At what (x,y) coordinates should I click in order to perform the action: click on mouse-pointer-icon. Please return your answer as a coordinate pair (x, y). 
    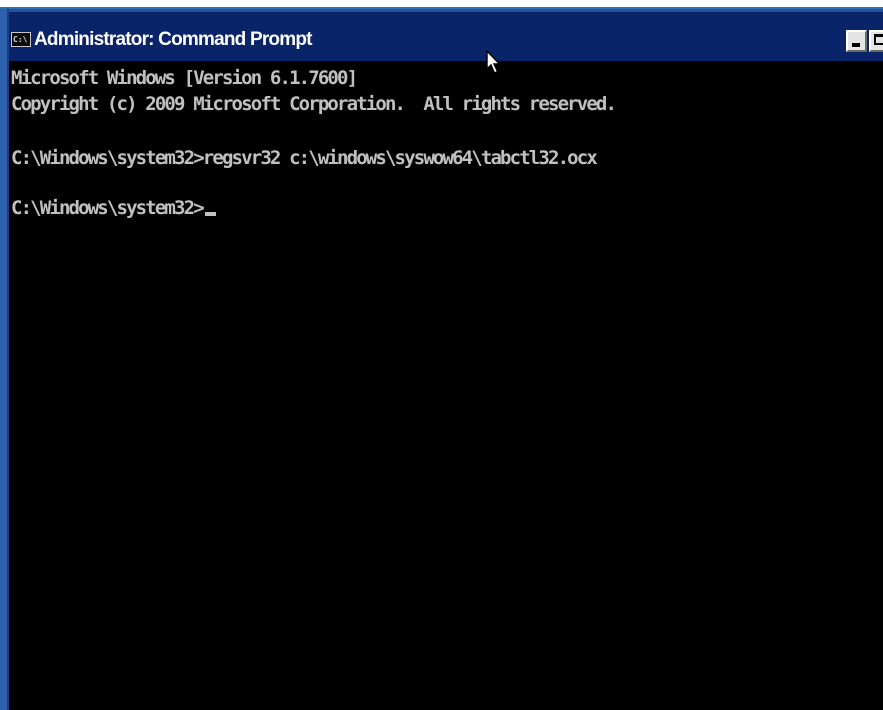
    Looking at the image, I should click on (494, 62).